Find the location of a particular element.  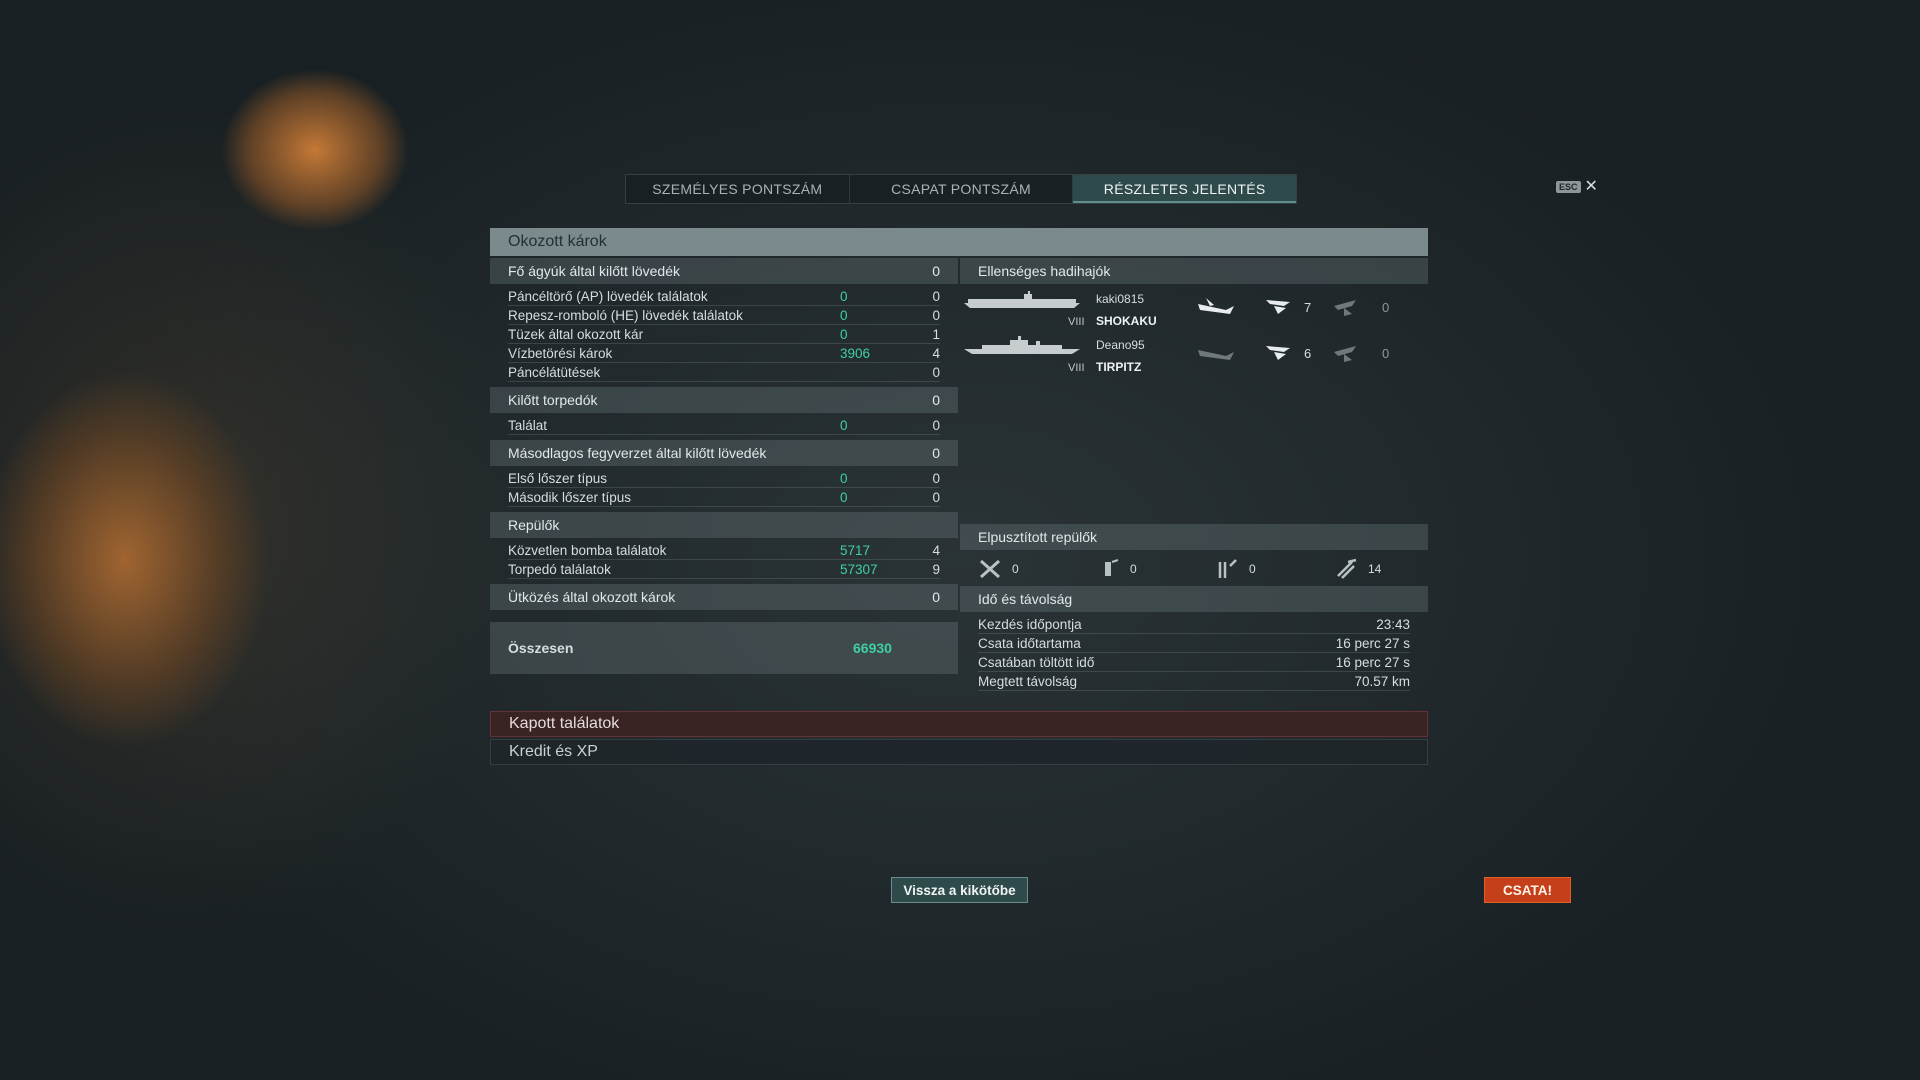

stat-row: Repesz-romboló (HE) lövedék találatok 0 0 is located at coordinates (724, 315).